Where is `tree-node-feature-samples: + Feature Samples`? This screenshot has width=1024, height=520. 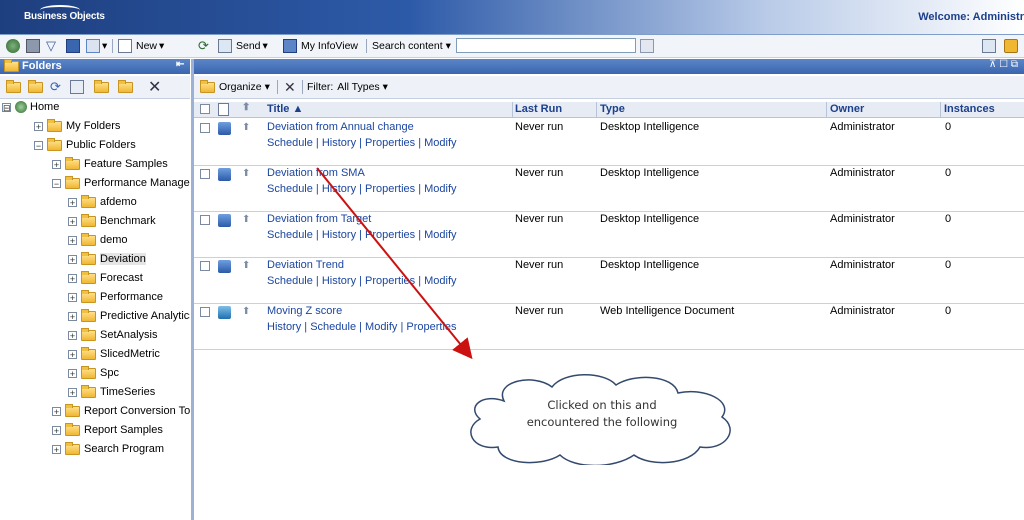
tree-node-feature-samples: + Feature Samples is located at coordinates (110, 164).